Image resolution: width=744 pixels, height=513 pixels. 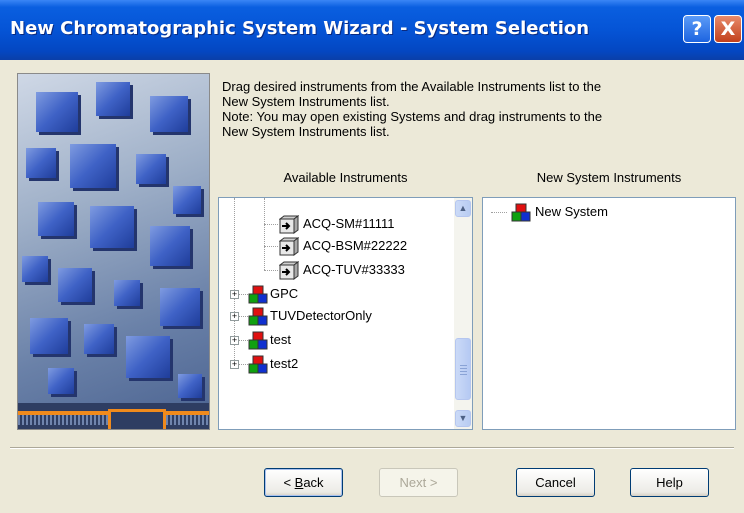 What do you see at coordinates (321, 315) in the screenshot?
I see `system-label: TUVDetectorOnly` at bounding box center [321, 315].